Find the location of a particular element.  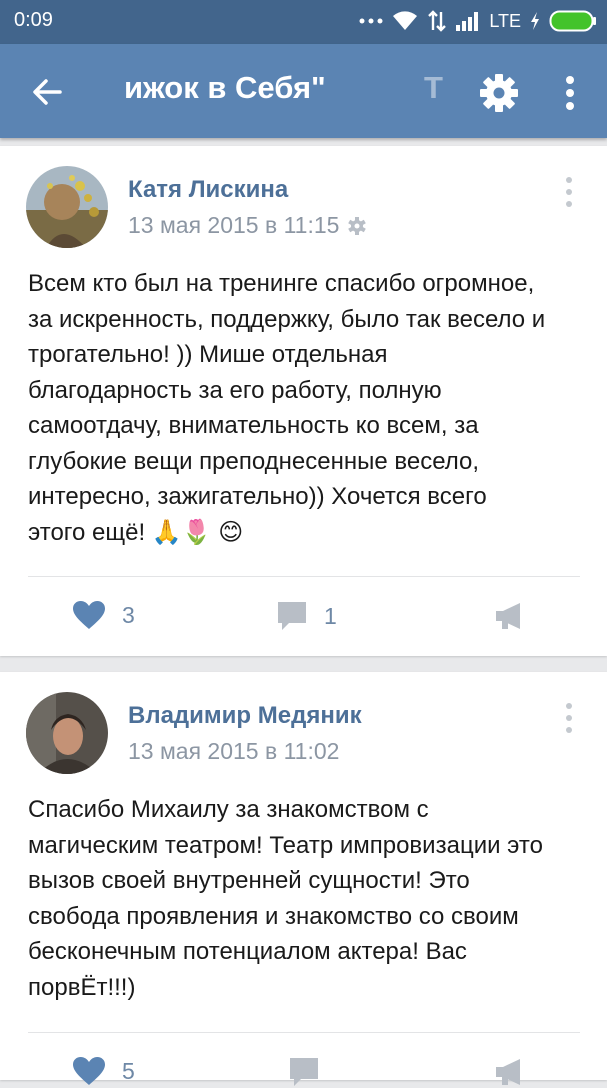

post-text-line: Спасибо Михаилу за знакомством с is located at coordinates (228, 809).